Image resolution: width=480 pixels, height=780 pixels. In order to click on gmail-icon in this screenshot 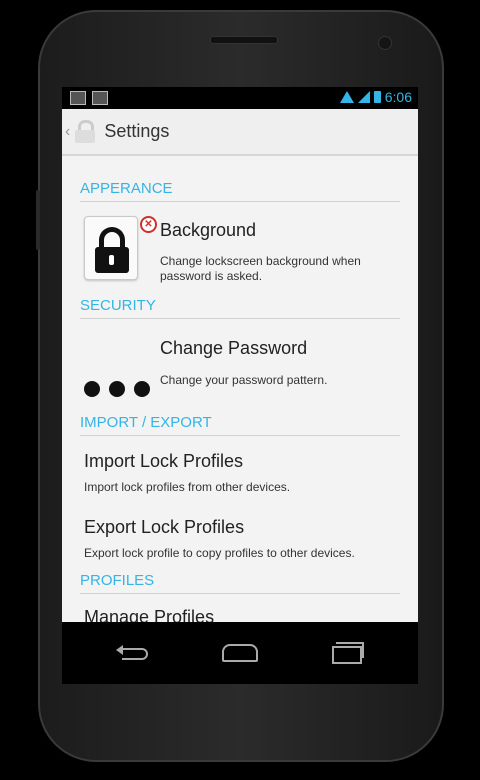, I will do `click(78, 98)`.